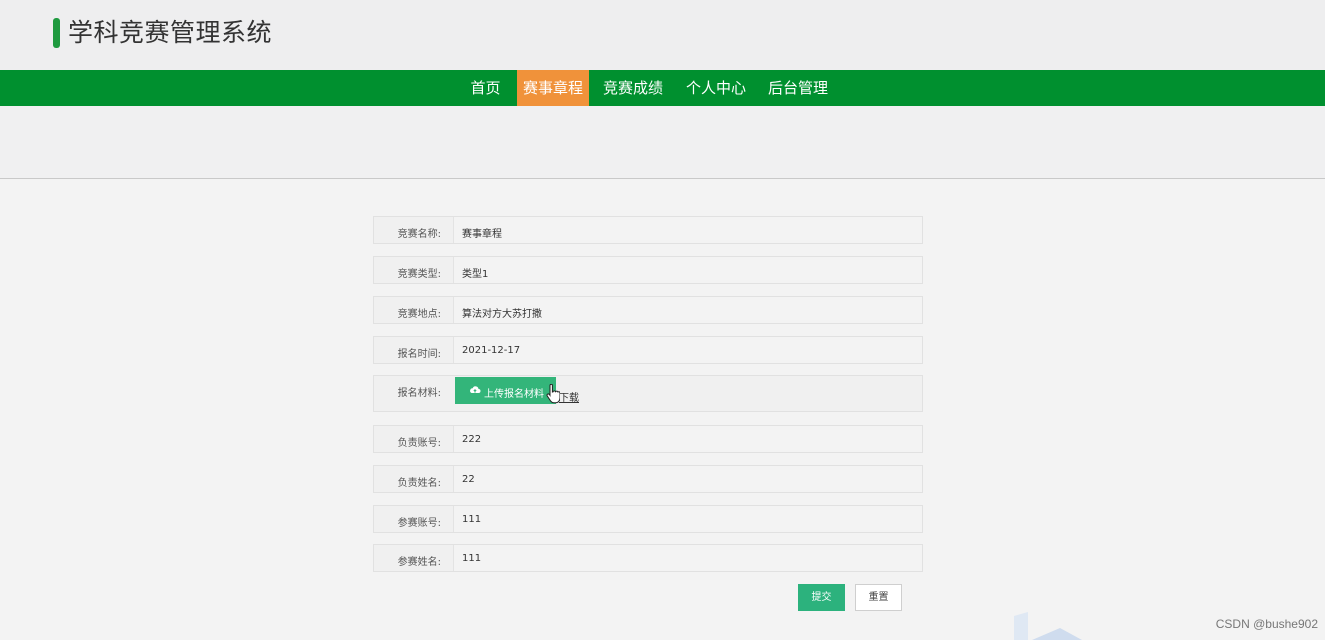  What do you see at coordinates (687, 519) in the screenshot?
I see `participant-account-input: 111` at bounding box center [687, 519].